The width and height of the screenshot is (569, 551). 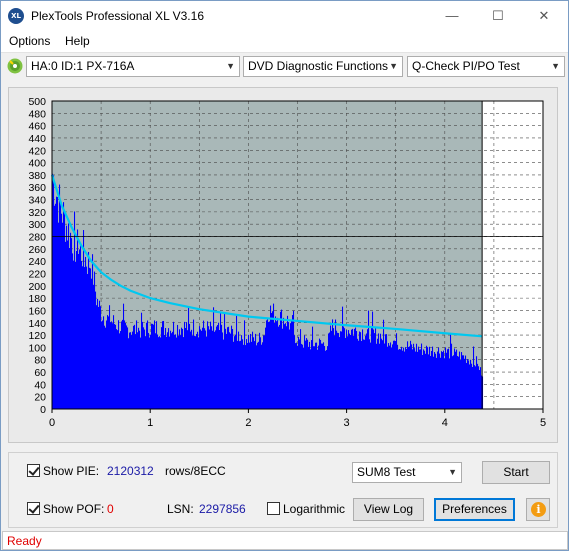 What do you see at coordinates (445, 423) in the screenshot?
I see `x-tick-label: 4` at bounding box center [445, 423].